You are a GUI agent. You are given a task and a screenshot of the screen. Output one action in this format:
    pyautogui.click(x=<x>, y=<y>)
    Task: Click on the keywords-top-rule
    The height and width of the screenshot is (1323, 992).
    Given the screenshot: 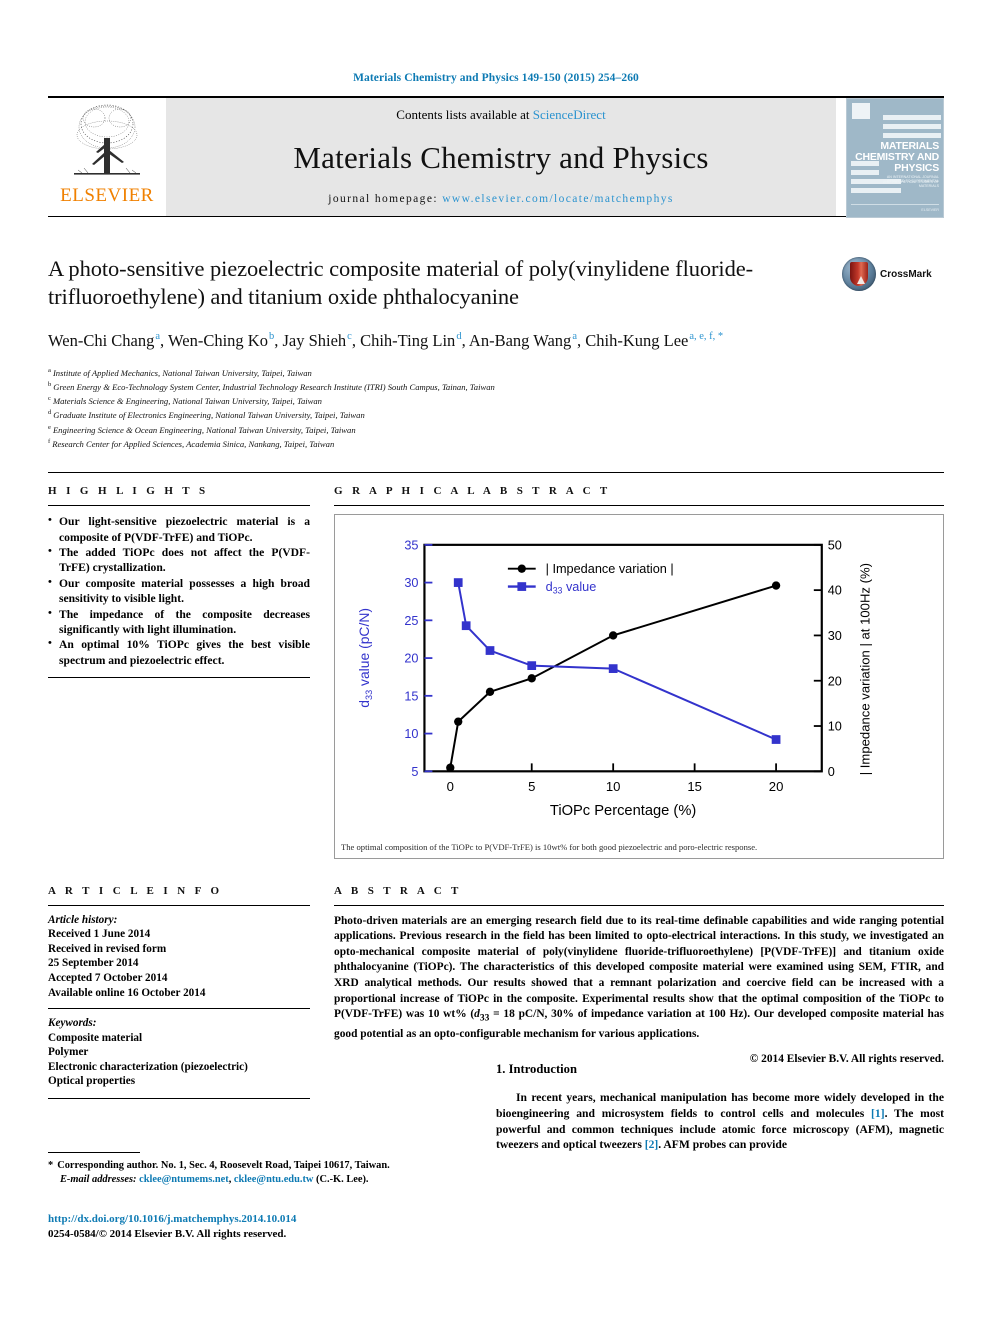 What is the action you would take?
    pyautogui.click(x=179, y=1009)
    